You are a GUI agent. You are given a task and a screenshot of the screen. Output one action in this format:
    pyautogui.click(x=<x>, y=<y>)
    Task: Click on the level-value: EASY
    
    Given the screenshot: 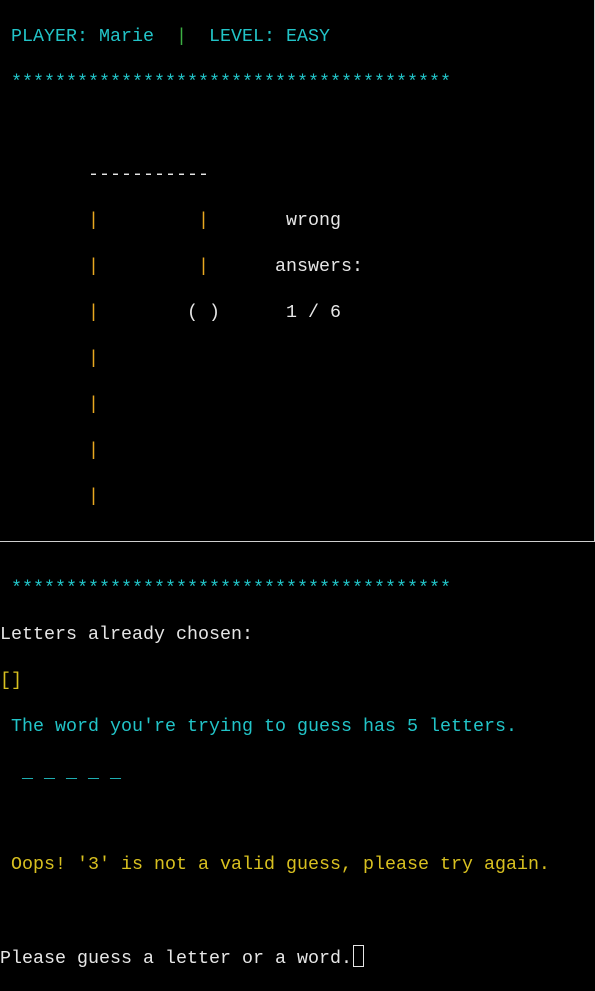 What is the action you would take?
    pyautogui.click(x=308, y=36)
    